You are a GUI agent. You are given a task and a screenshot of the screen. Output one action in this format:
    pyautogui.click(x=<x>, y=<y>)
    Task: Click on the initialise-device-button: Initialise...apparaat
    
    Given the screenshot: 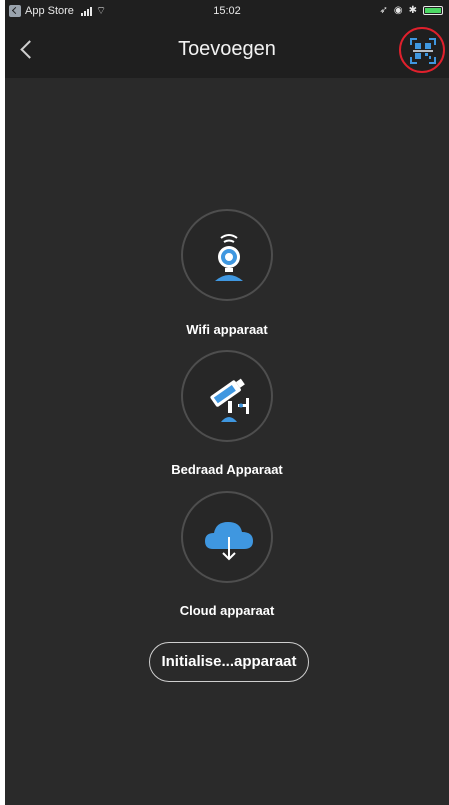 What is the action you would take?
    pyautogui.click(x=229, y=662)
    